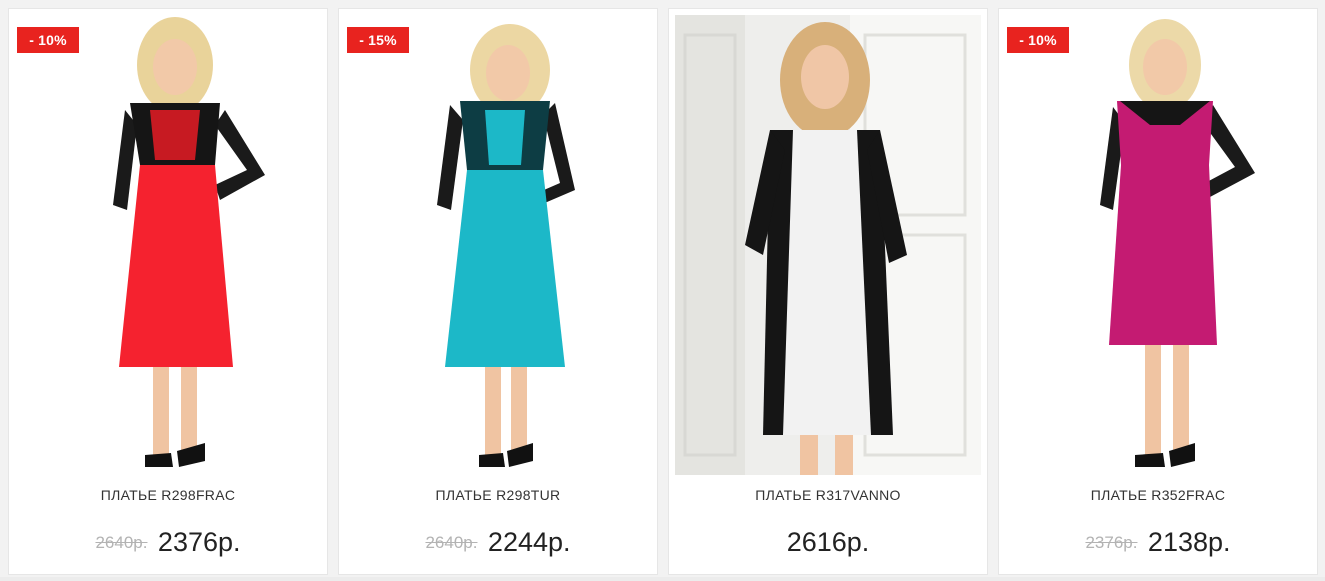 The height and width of the screenshot is (581, 1325). What do you see at coordinates (662, 579) in the screenshot?
I see `grid-bottom-edge` at bounding box center [662, 579].